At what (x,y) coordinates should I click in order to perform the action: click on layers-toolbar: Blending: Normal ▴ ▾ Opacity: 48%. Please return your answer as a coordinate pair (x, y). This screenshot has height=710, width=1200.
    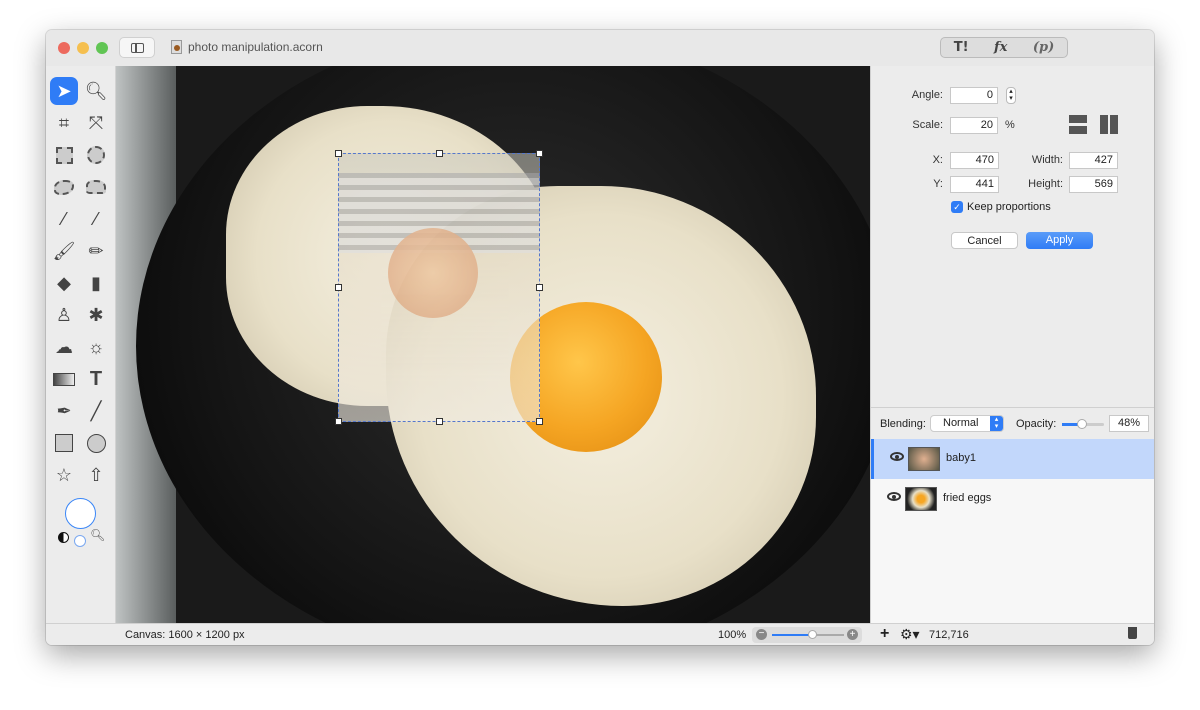
    Looking at the image, I should click on (1012, 423).